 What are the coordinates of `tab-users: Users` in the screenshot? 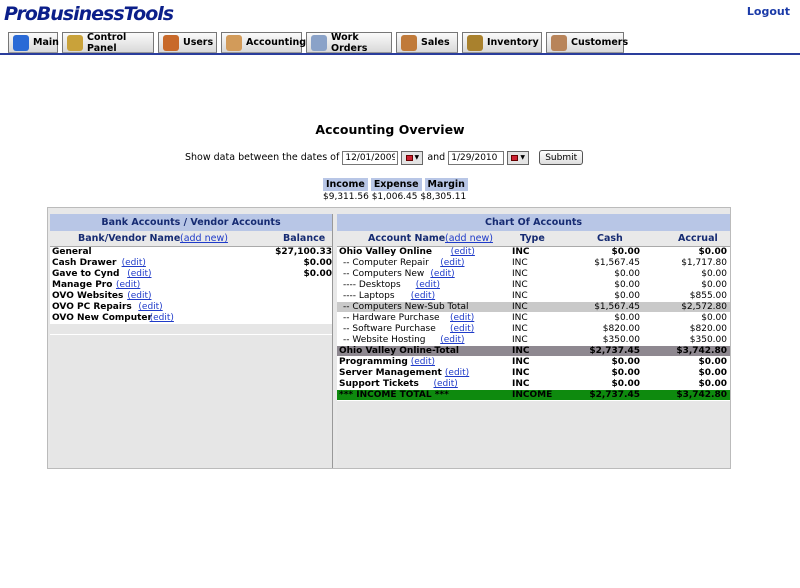 It's located at (187, 42).